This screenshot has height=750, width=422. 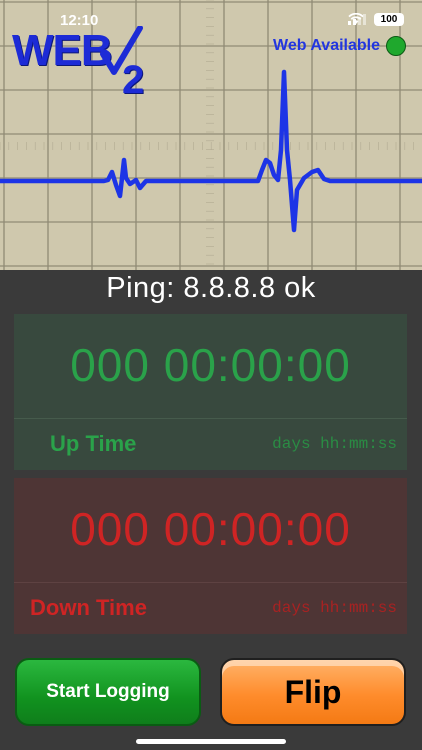 What do you see at coordinates (210, 365) in the screenshot?
I see `up-time-value: 000 00:00:00` at bounding box center [210, 365].